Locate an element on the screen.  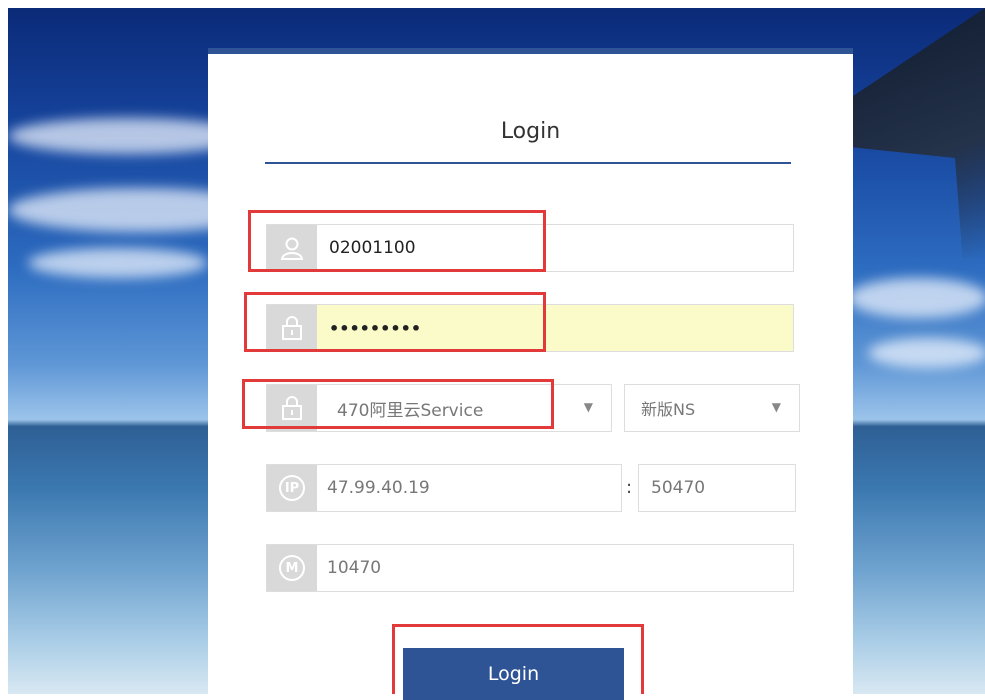
m-value: 10470 is located at coordinates (354, 568).